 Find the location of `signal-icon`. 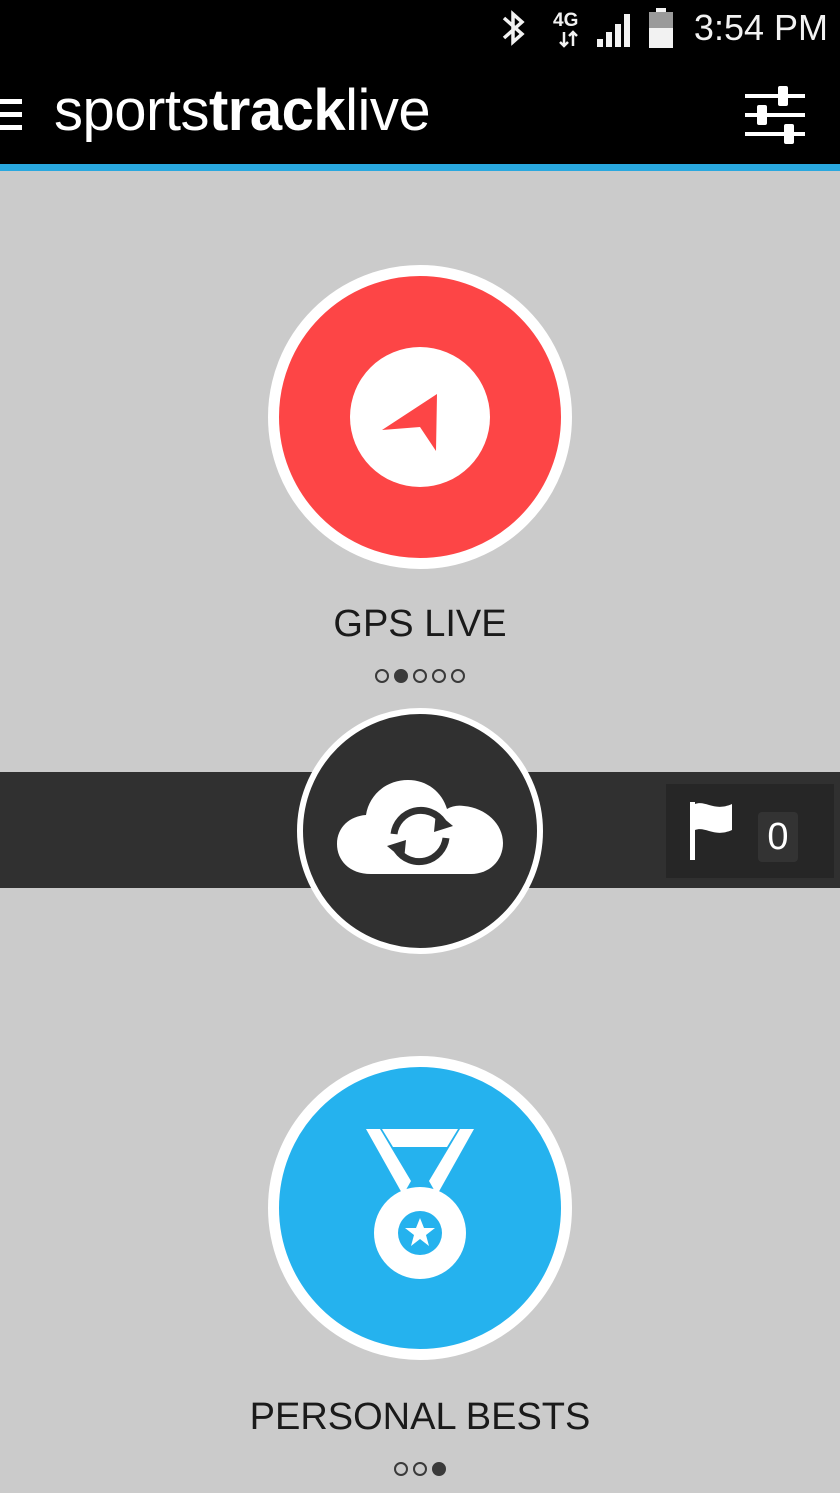

signal-icon is located at coordinates (616, 28).